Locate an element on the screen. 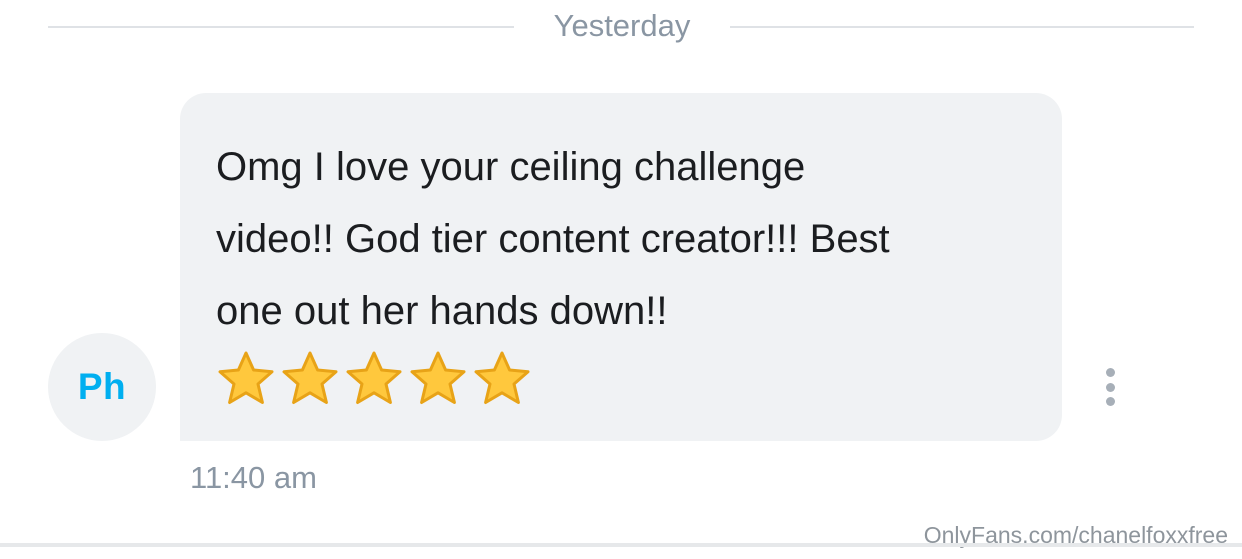 The width and height of the screenshot is (1242, 559). date-divider: Yesterday is located at coordinates (621, 26).